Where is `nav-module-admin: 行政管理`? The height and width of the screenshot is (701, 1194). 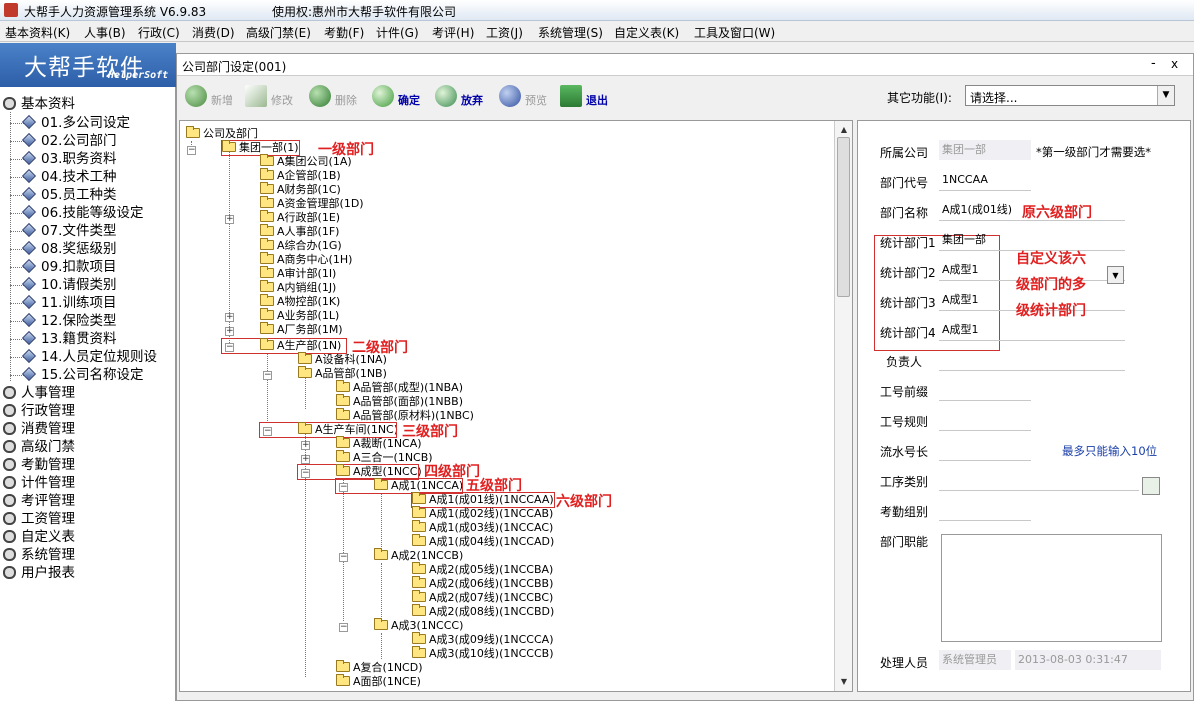 nav-module-admin: 行政管理 is located at coordinates (39, 411).